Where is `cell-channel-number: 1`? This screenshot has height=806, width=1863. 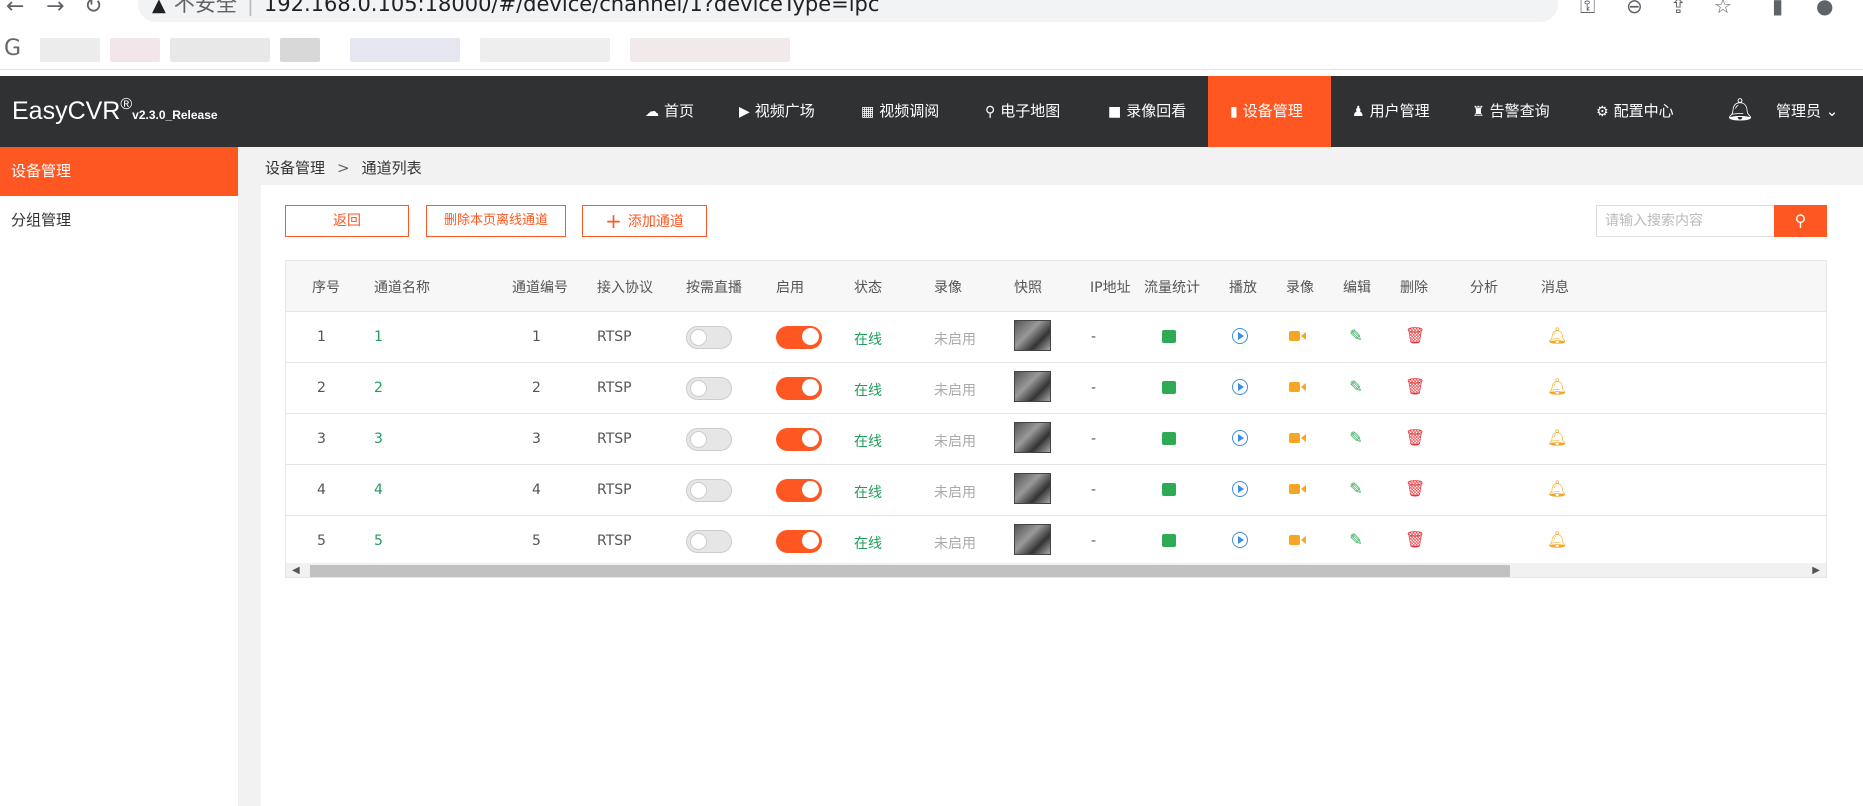 cell-channel-number: 1 is located at coordinates (536, 337).